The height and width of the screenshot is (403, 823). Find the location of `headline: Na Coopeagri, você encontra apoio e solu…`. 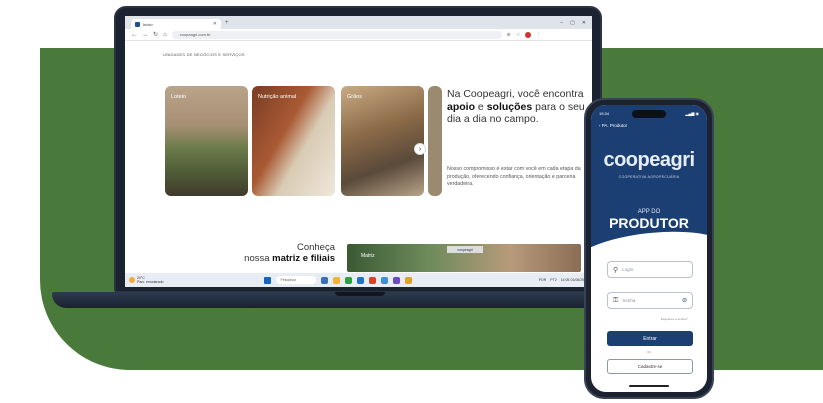

headline: Na Coopeagri, você encontra apoio e solu… is located at coordinates (517, 107).